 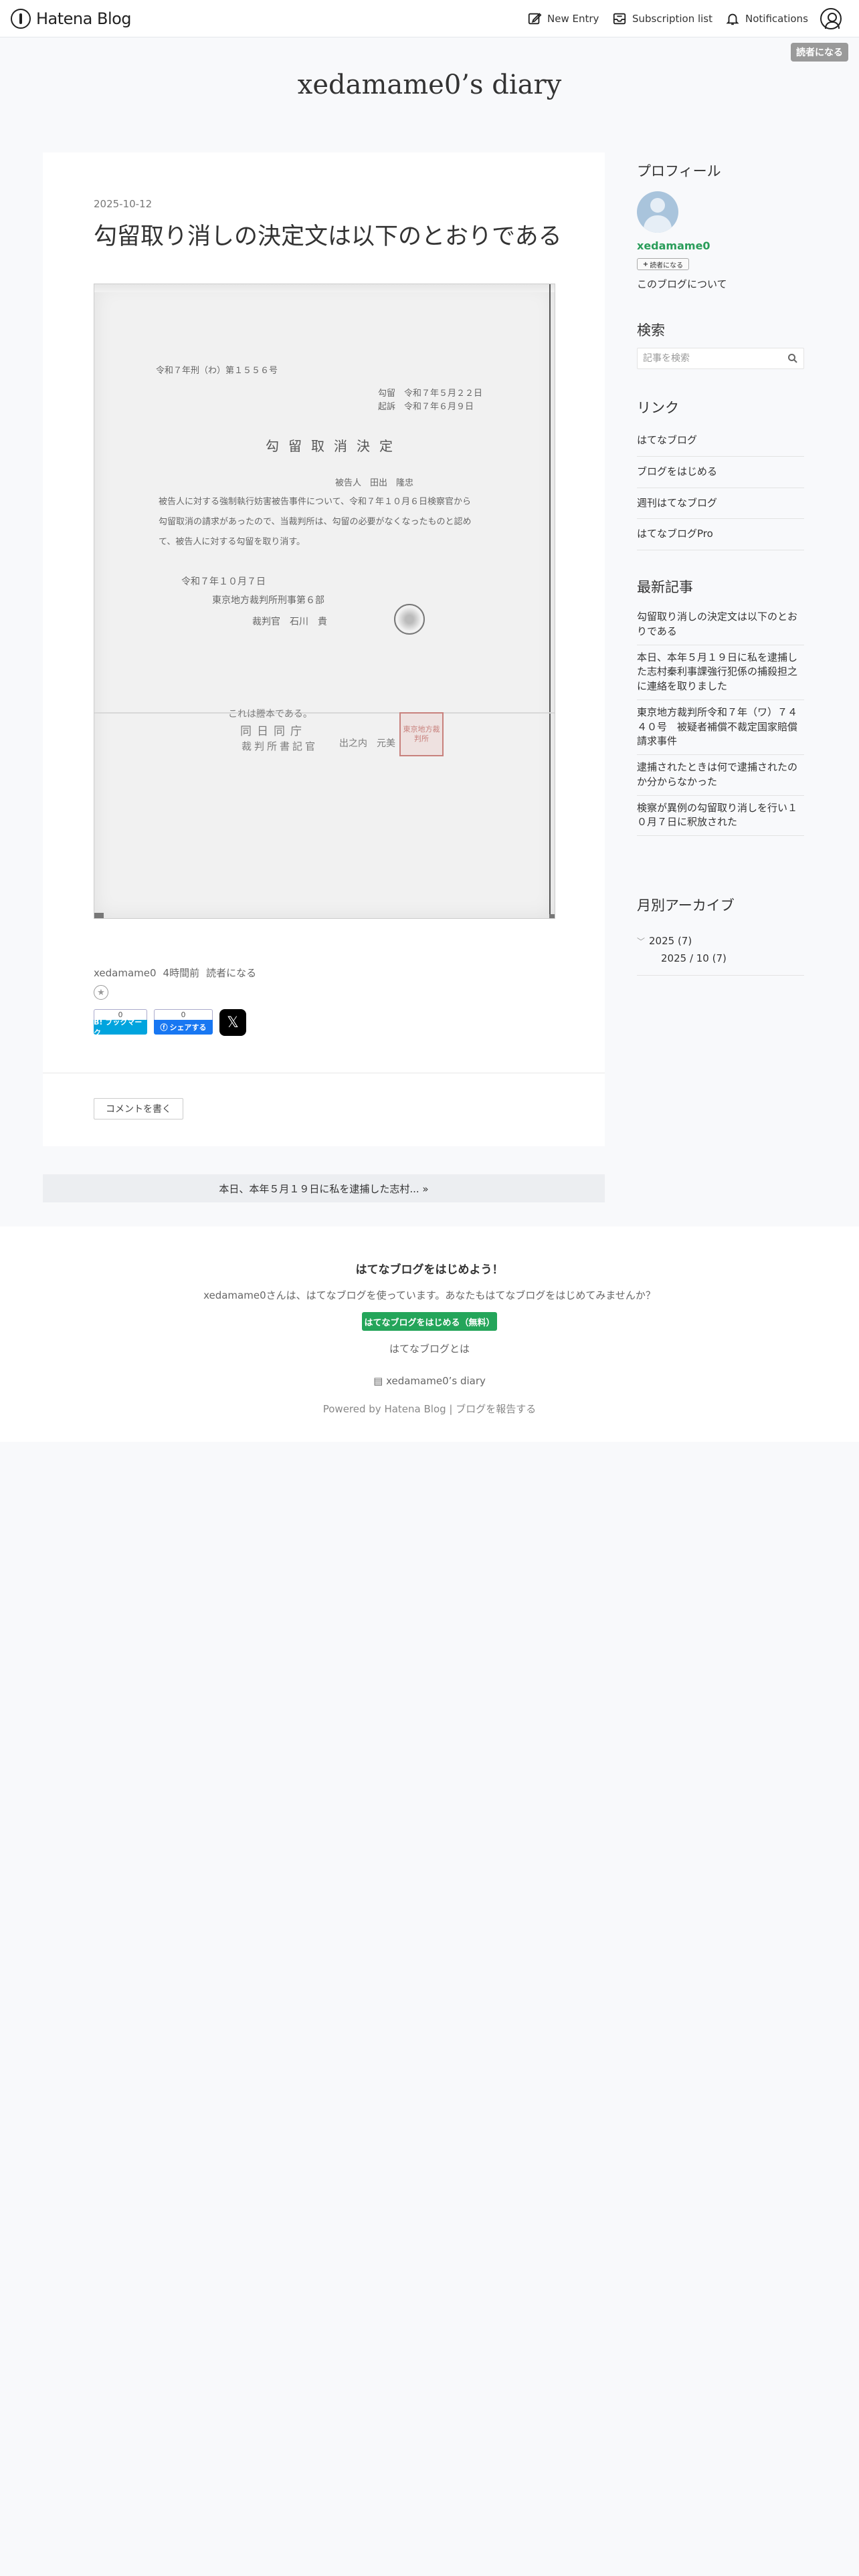 I want to click on facebook-label: シェアする, so click(x=188, y=1027).